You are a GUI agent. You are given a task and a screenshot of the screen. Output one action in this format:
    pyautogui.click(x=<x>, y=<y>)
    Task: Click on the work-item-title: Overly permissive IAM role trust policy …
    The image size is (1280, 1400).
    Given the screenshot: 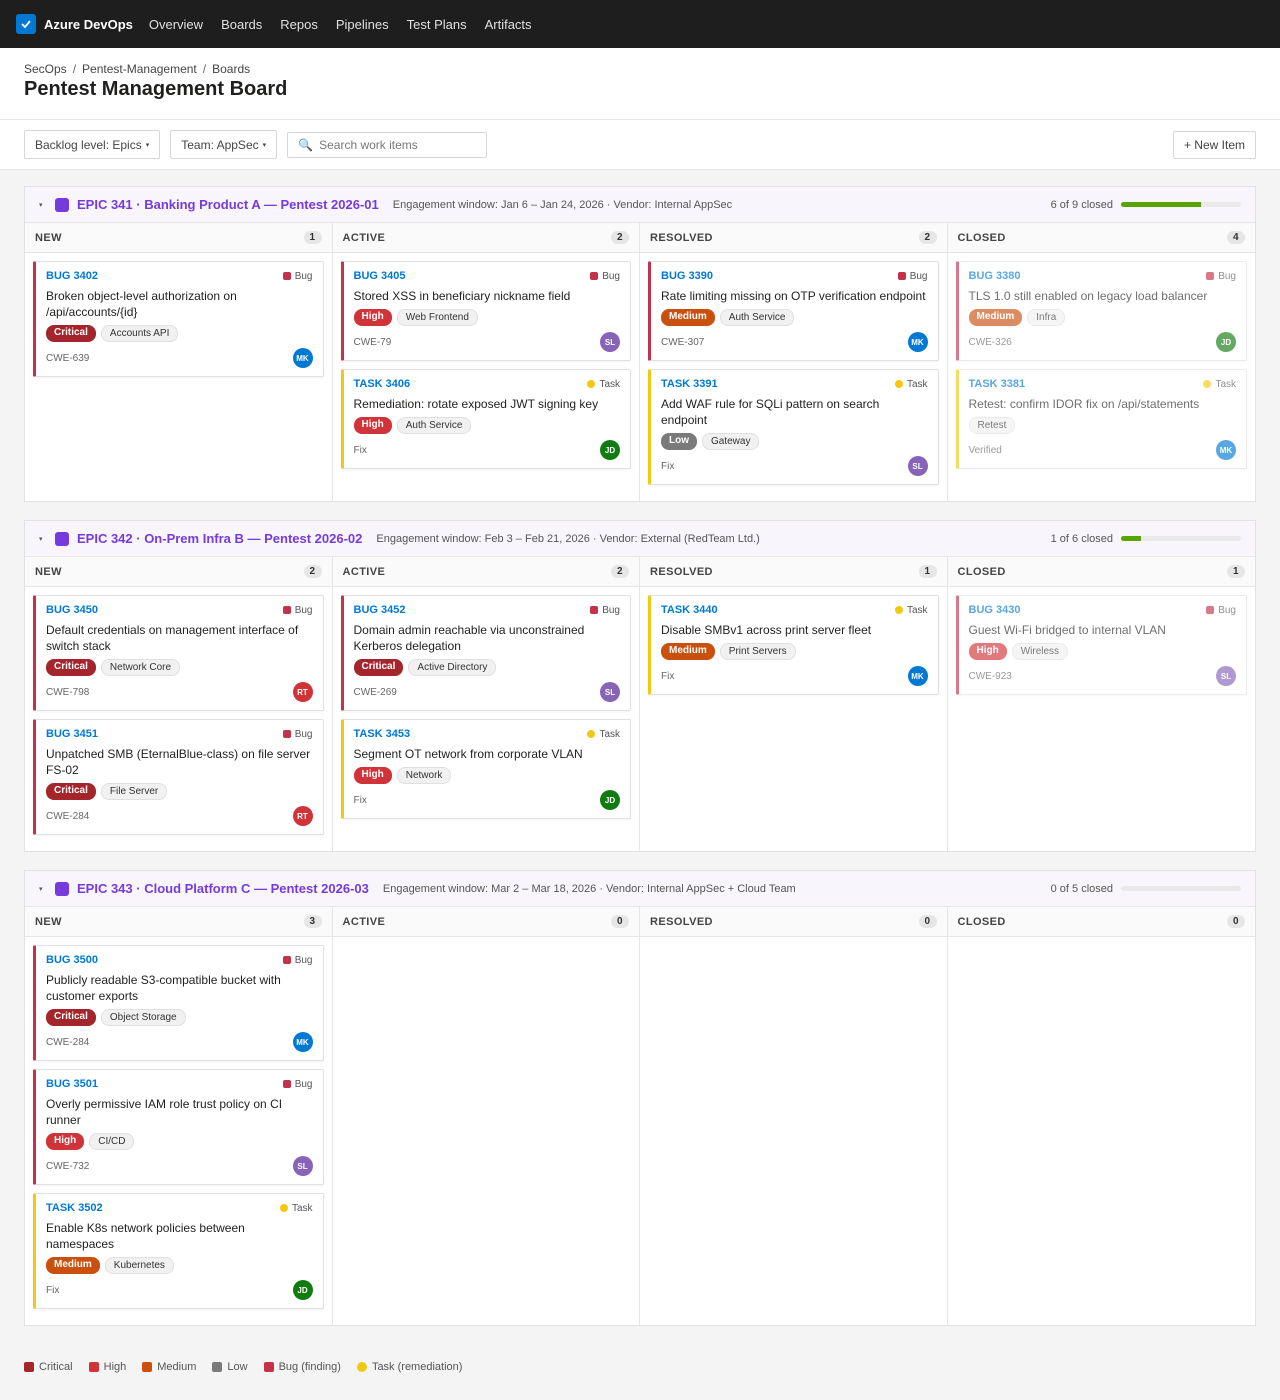 What is the action you would take?
    pyautogui.click(x=179, y=1112)
    